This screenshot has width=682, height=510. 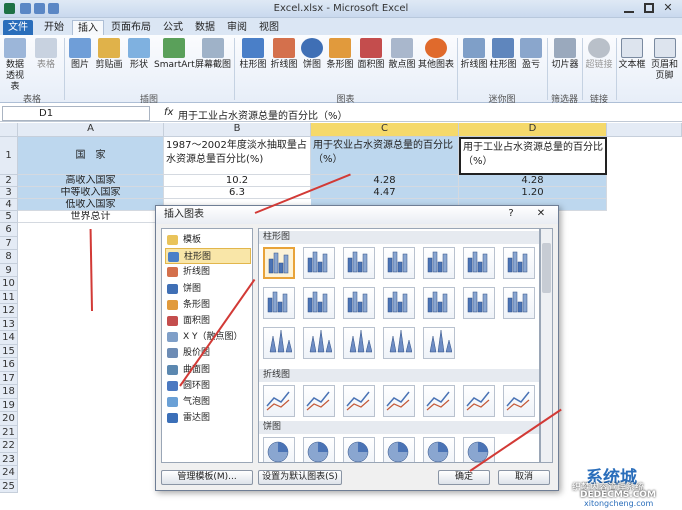 I want to click on column-chart-button: 柱形图, so click(x=253, y=54).